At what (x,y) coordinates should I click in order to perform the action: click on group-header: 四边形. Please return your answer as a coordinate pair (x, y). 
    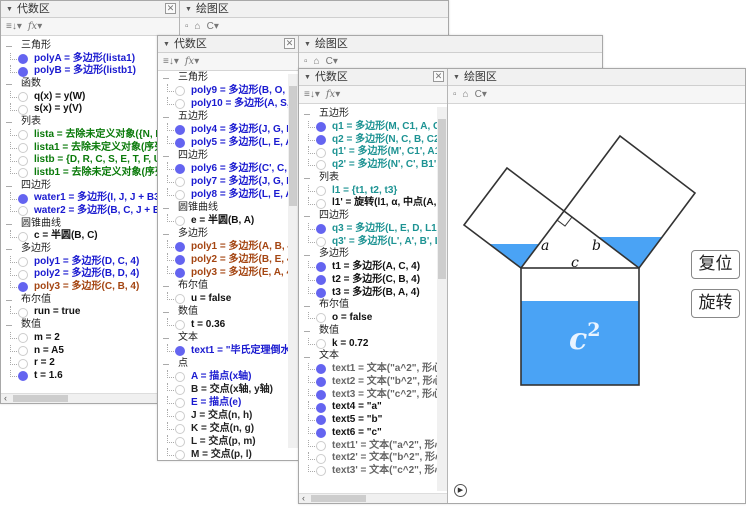
    Looking at the image, I should click on (90, 186).